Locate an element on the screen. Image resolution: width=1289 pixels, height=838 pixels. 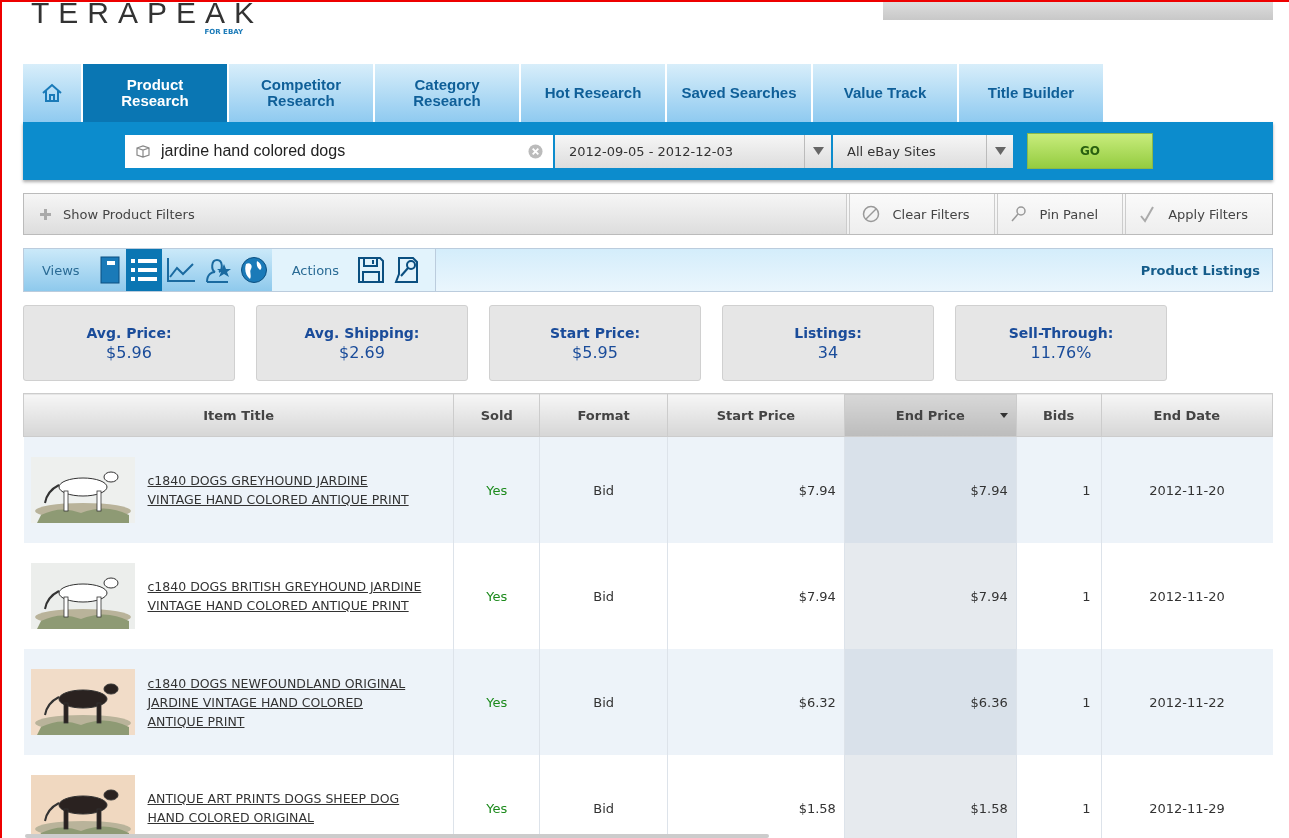
home-icon is located at coordinates (52, 93).